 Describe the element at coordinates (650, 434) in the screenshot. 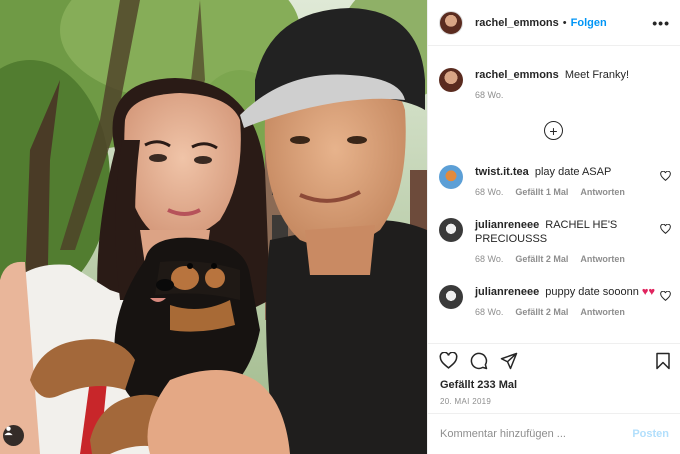

I see `post-comment-button: Posten` at that location.